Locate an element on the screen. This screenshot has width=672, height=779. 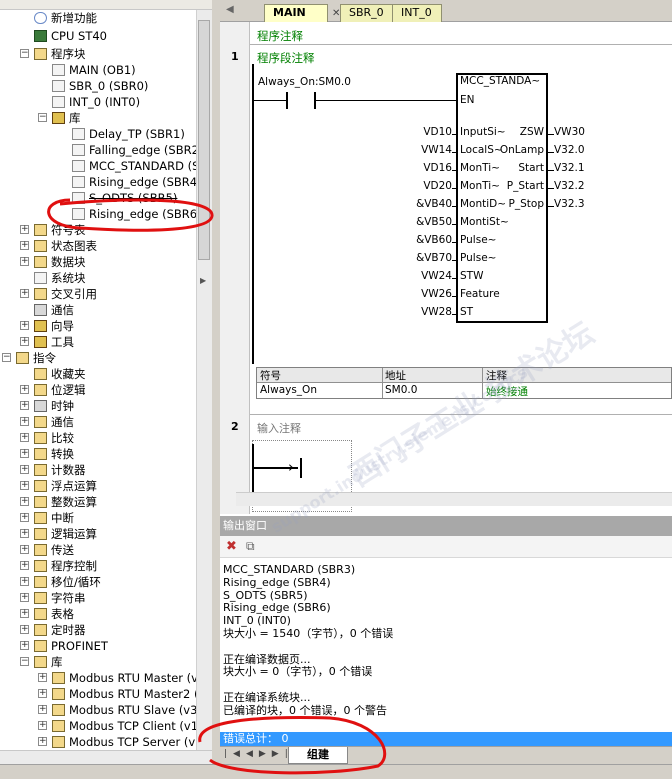
tab-sbr0: SBR_0 is located at coordinates (367, 13).